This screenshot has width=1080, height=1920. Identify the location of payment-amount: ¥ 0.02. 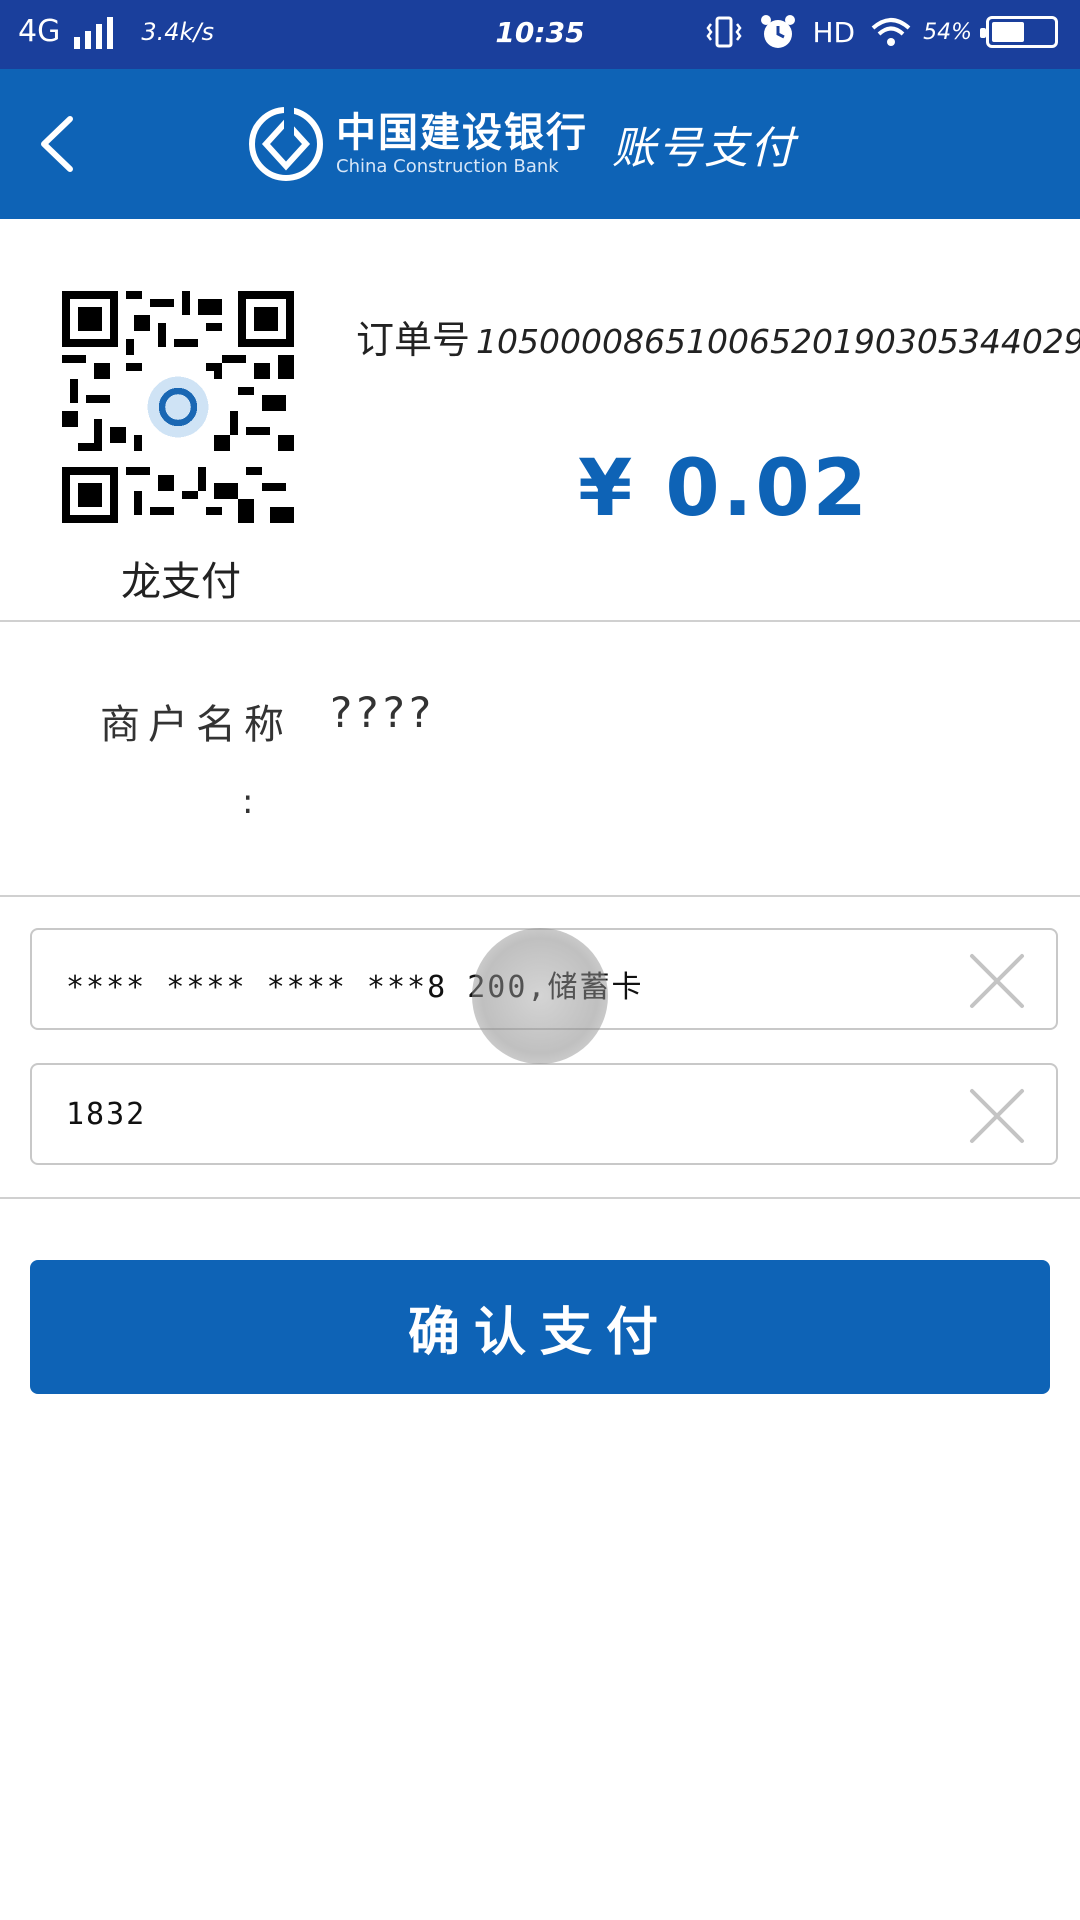
(724, 489).